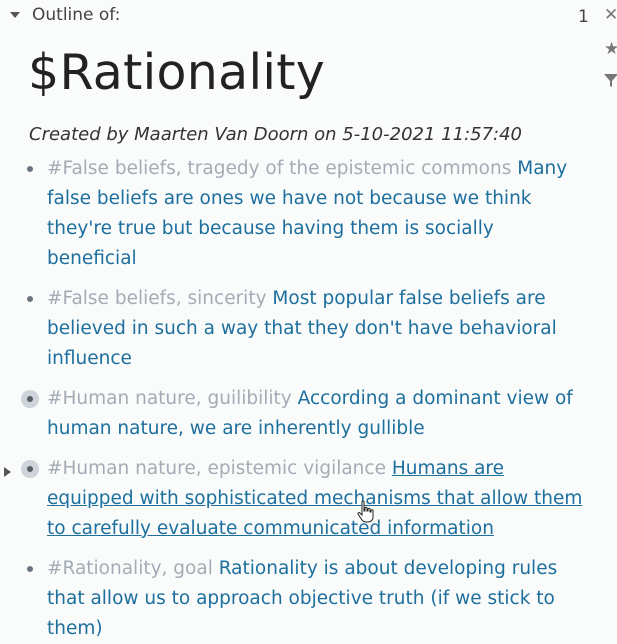 This screenshot has height=644, width=617. What do you see at coordinates (610, 15) in the screenshot?
I see `close-icon: ✕` at bounding box center [610, 15].